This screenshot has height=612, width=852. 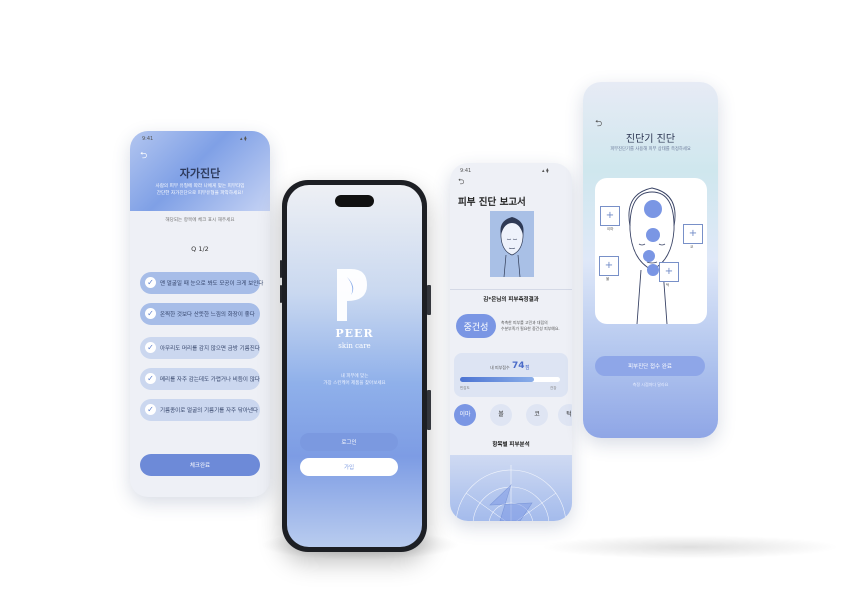 I want to click on skin-type-badge: 중건성, so click(x=476, y=326).